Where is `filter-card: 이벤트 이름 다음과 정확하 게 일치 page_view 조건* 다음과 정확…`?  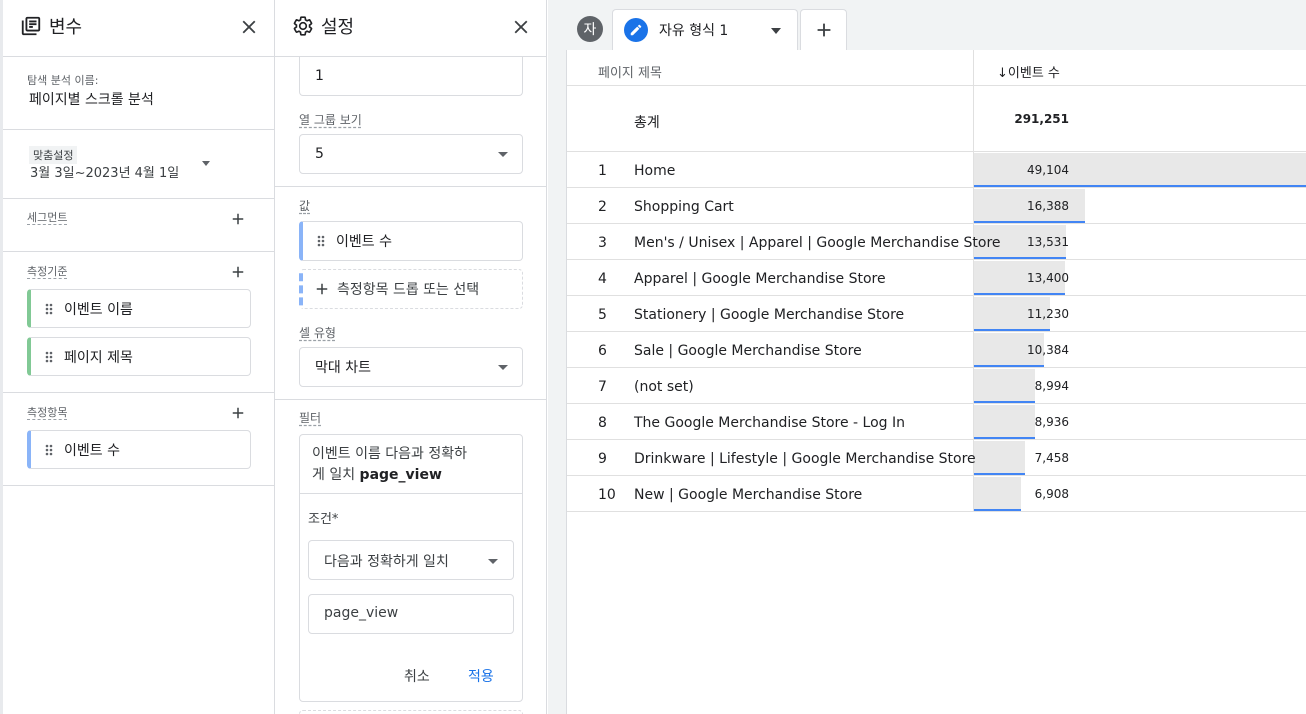
filter-card: 이벤트 이름 다음과 정확하 게 일치 page_view 조건* 다음과 정확… is located at coordinates (411, 568).